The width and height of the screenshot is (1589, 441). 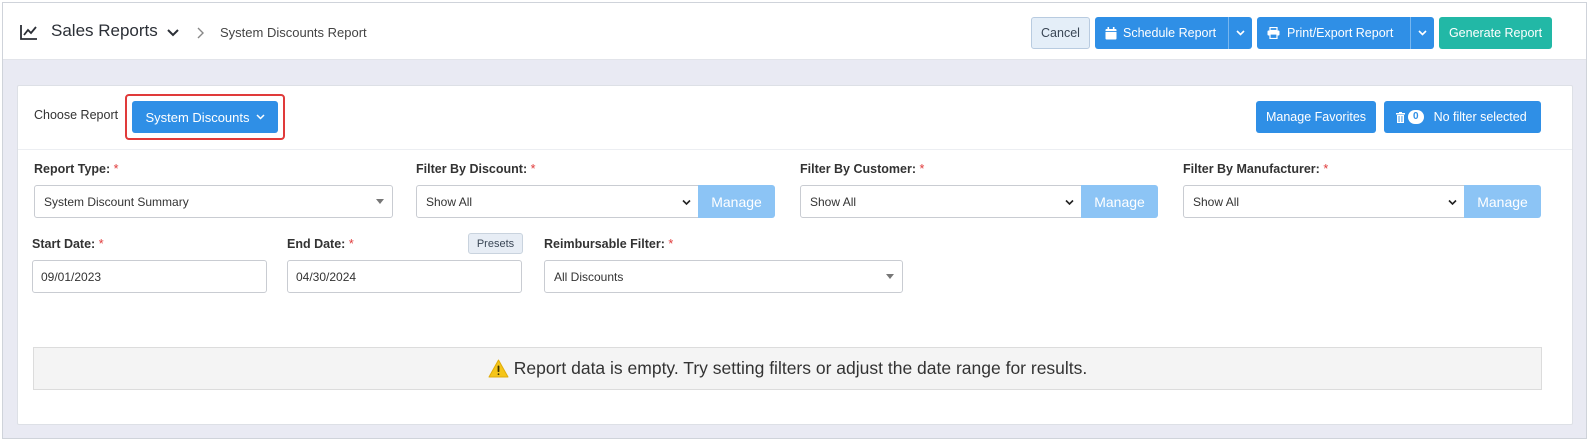 What do you see at coordinates (795, 149) in the screenshot?
I see `divider` at bounding box center [795, 149].